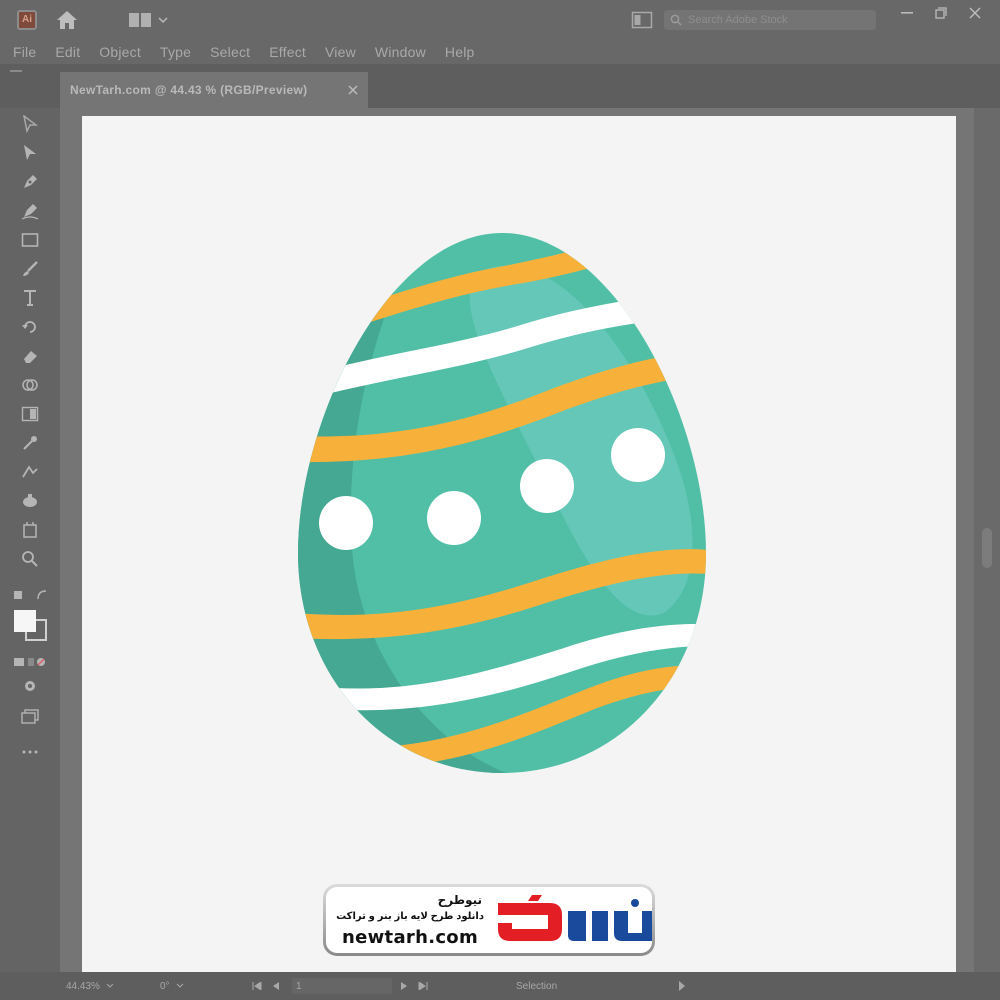  I want to click on rotate-tool-icon, so click(30, 327).